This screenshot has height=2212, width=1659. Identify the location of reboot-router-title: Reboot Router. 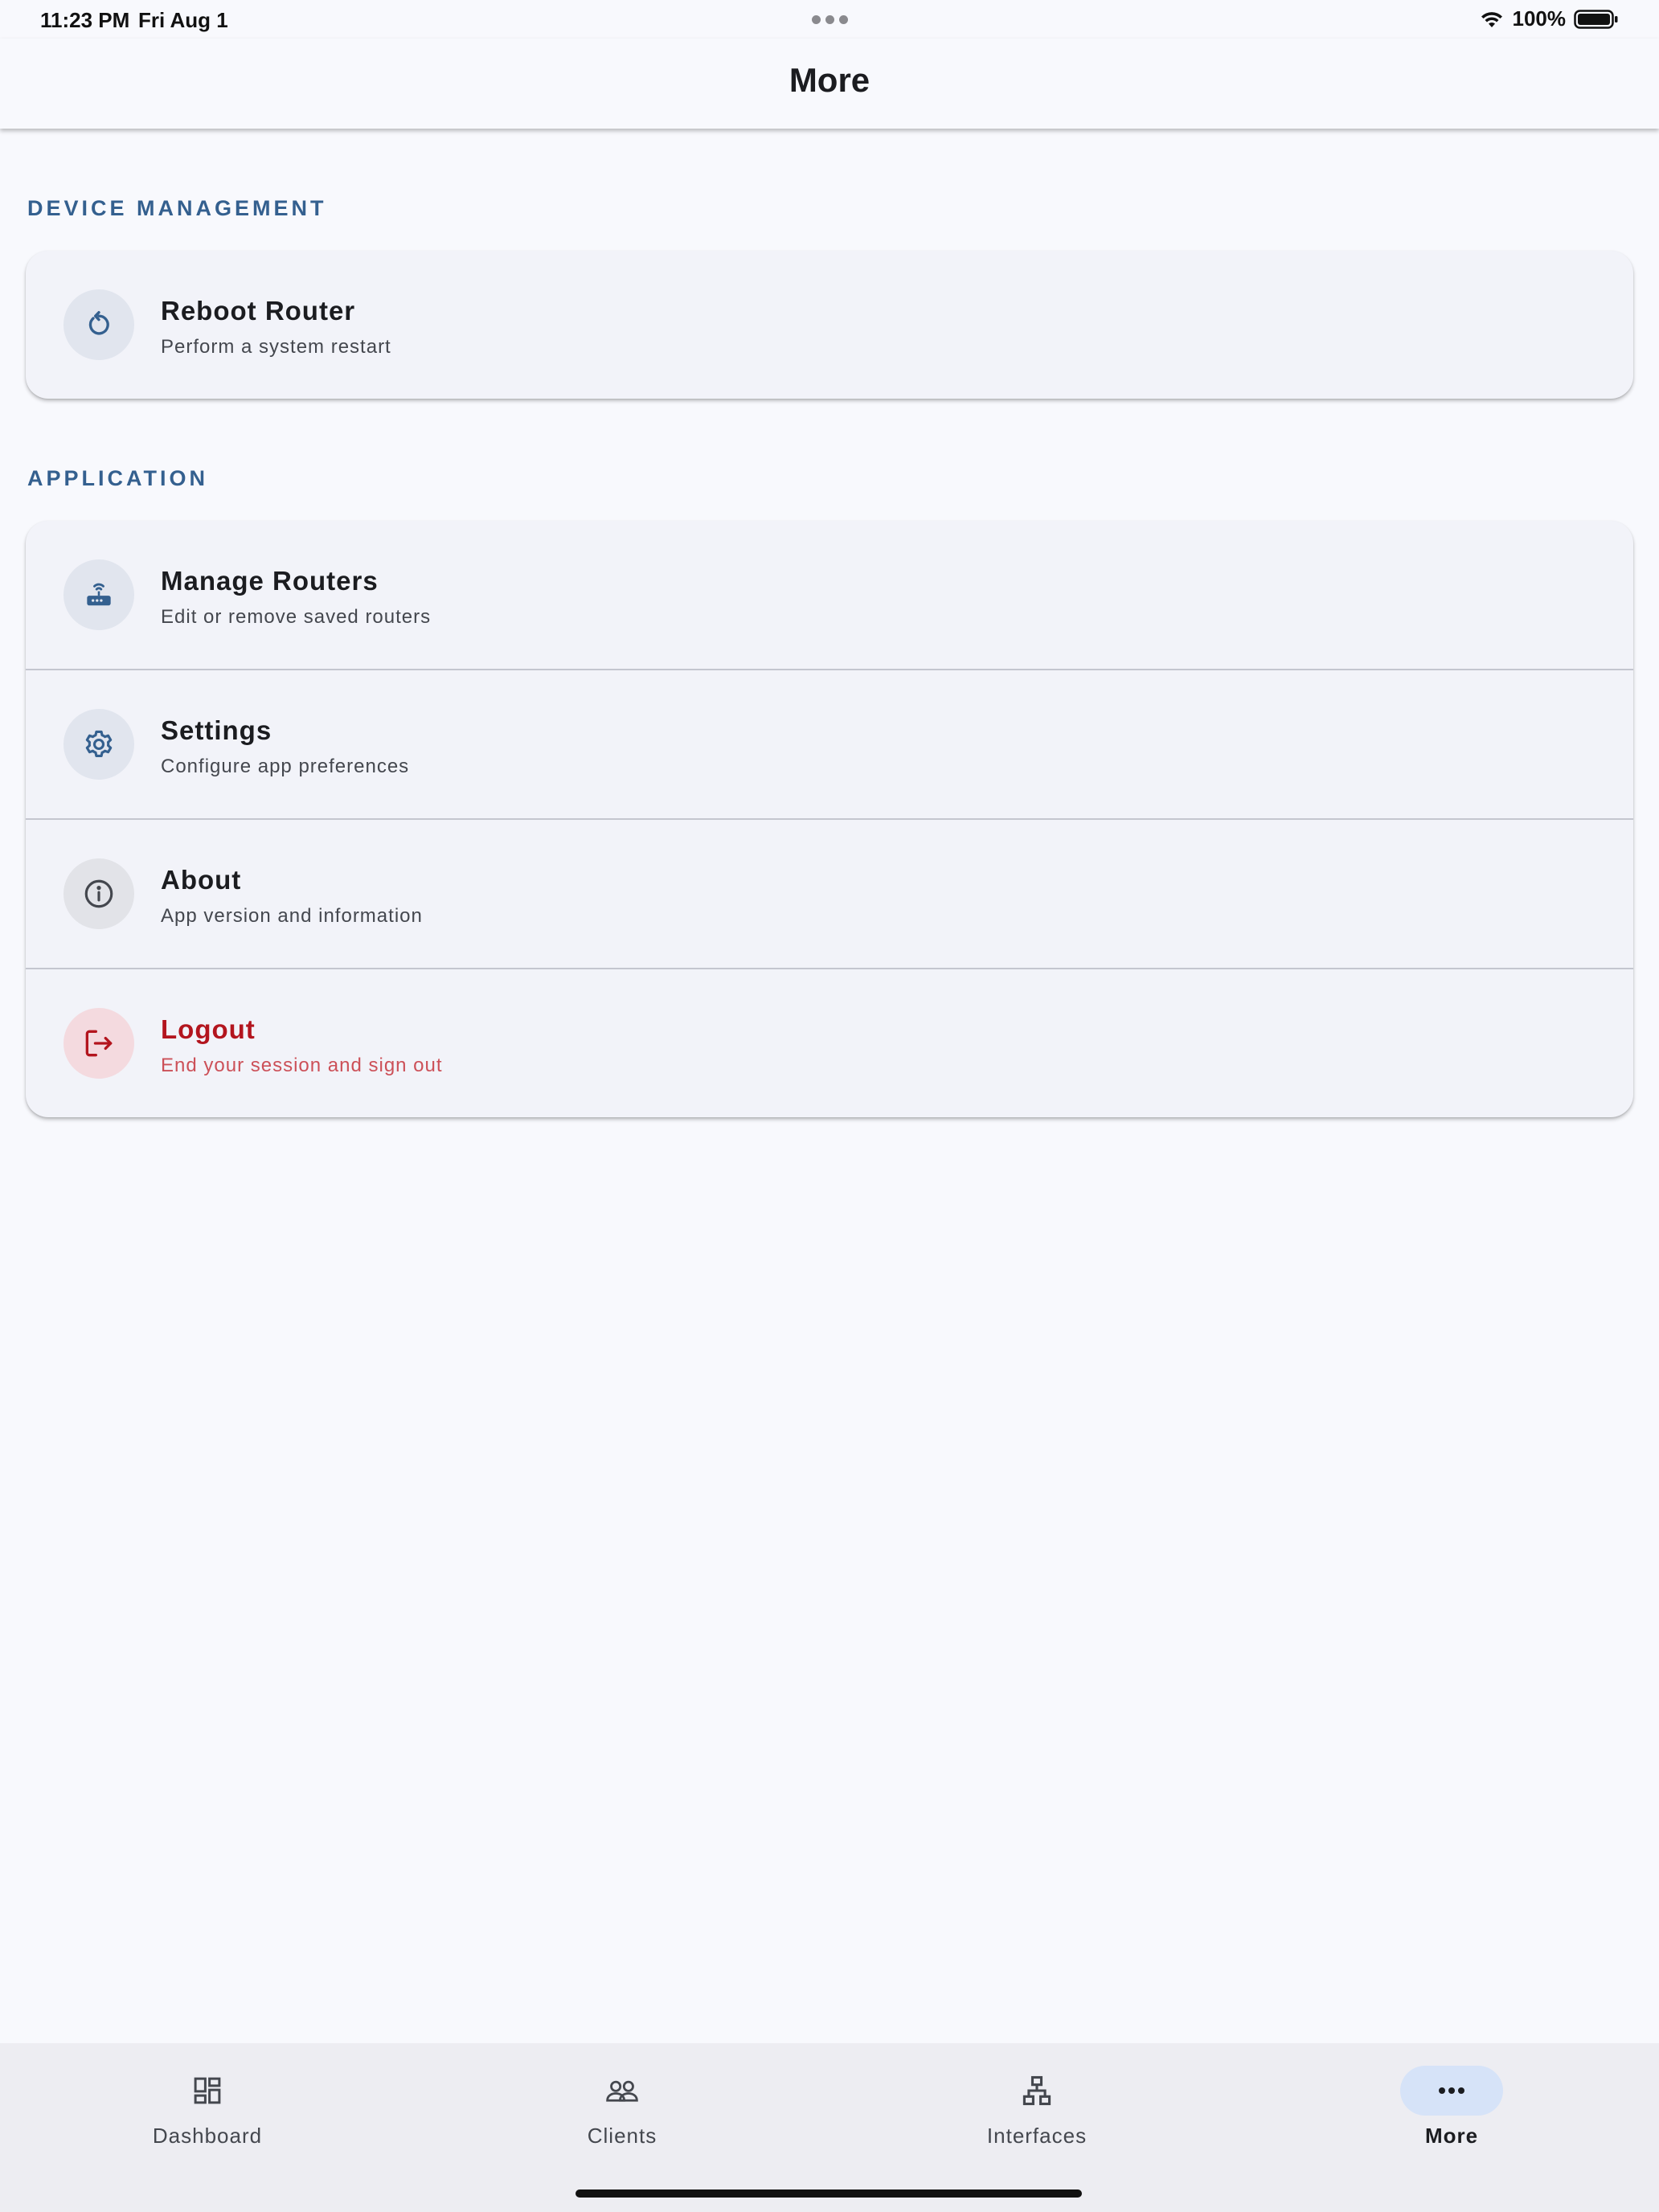
(258, 311).